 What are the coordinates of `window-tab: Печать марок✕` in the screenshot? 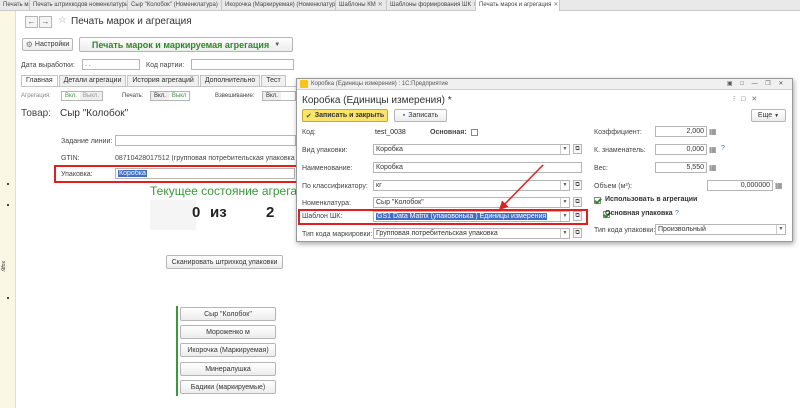 It's located at (15, 5).